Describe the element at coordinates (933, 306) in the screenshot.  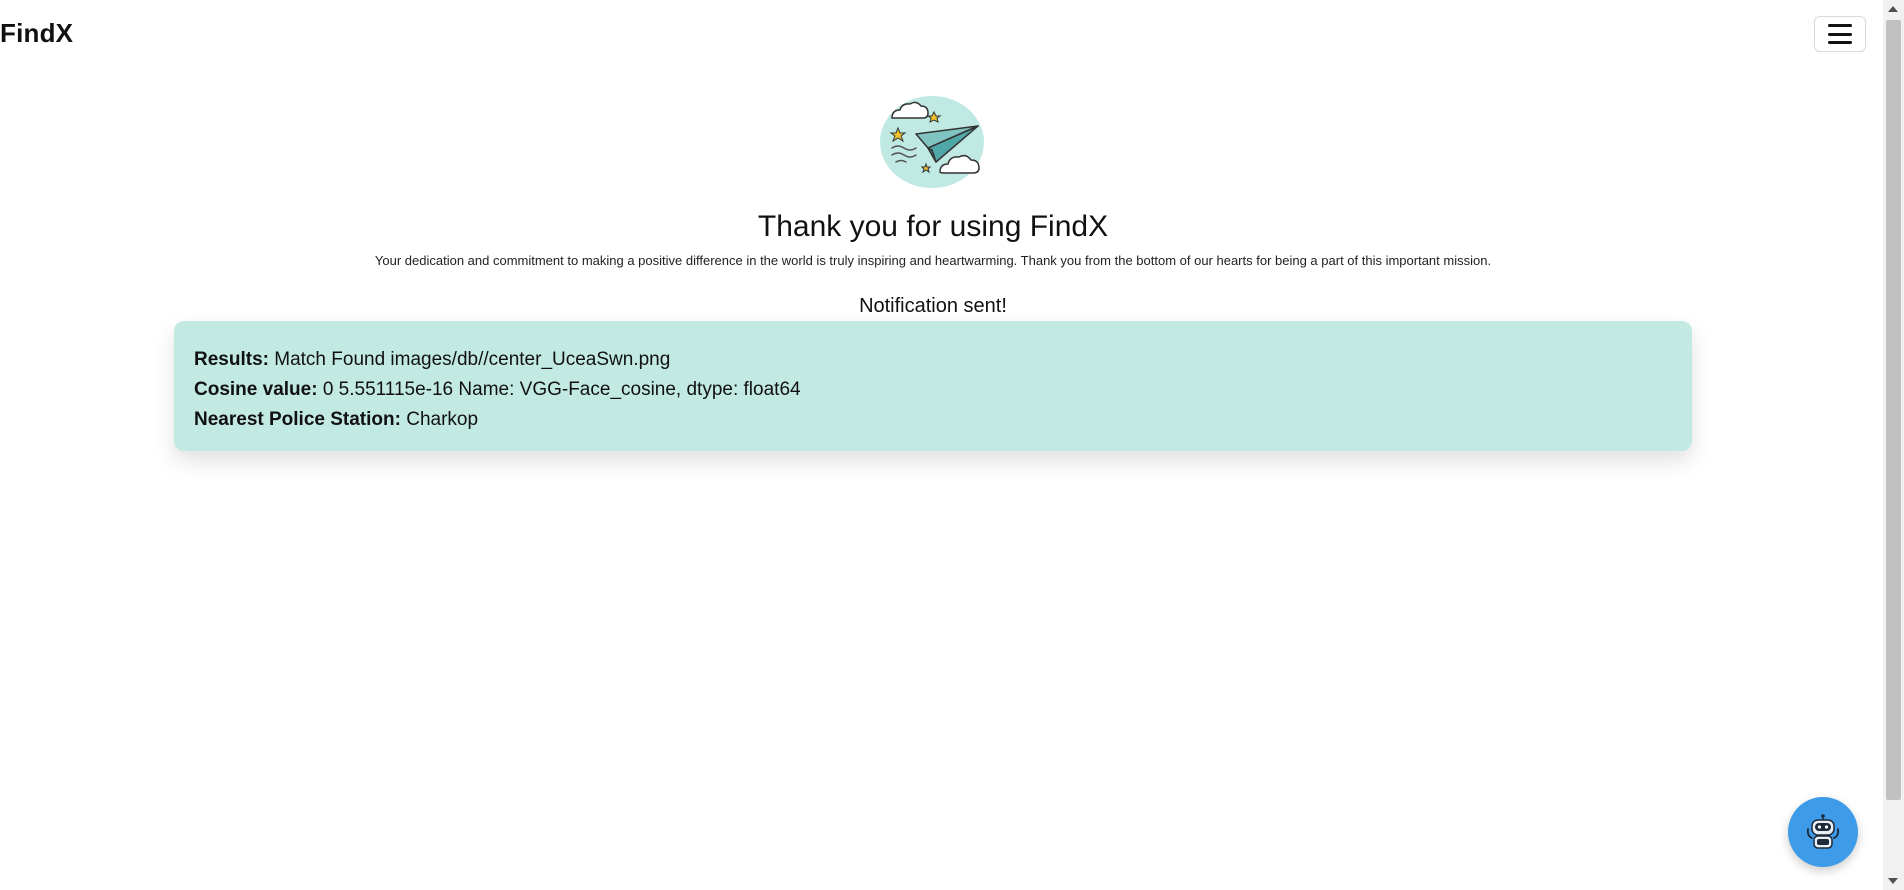
I see `notification-status: Notification sent!` at that location.